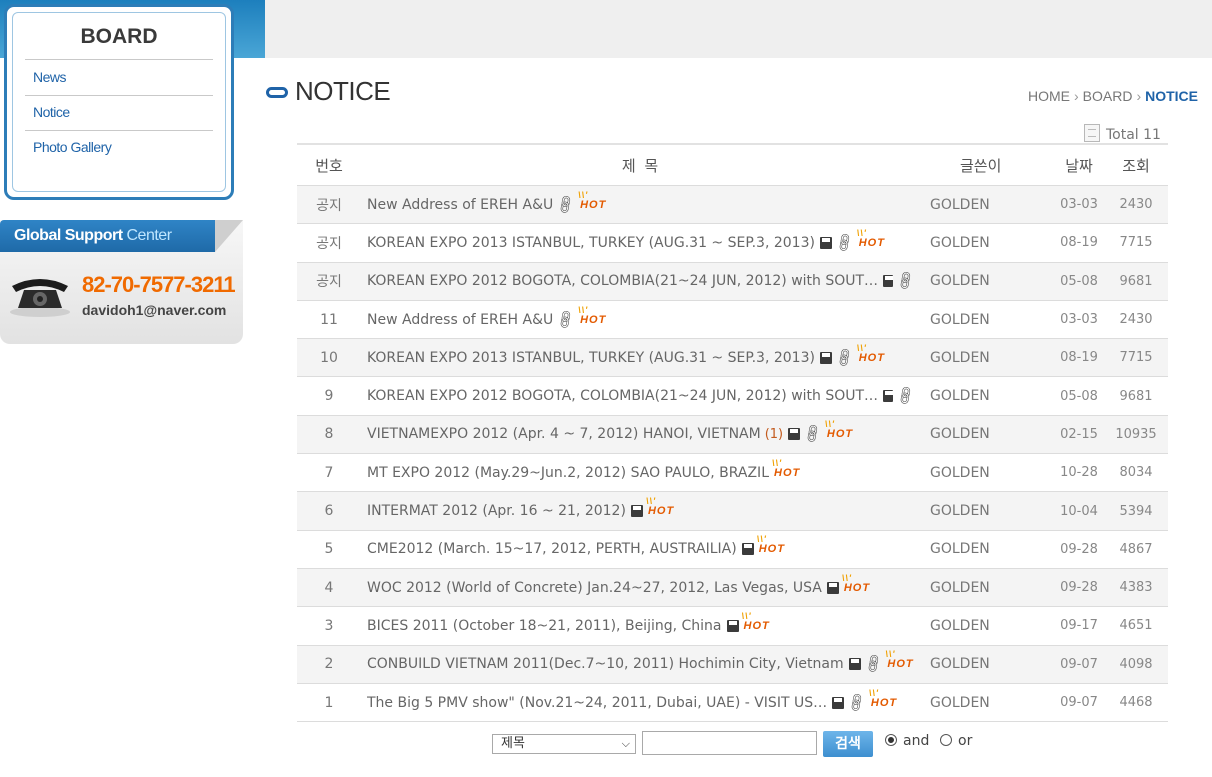 The image size is (1212, 777). Describe the element at coordinates (1136, 165) in the screenshot. I see `header-views: 조회` at that location.